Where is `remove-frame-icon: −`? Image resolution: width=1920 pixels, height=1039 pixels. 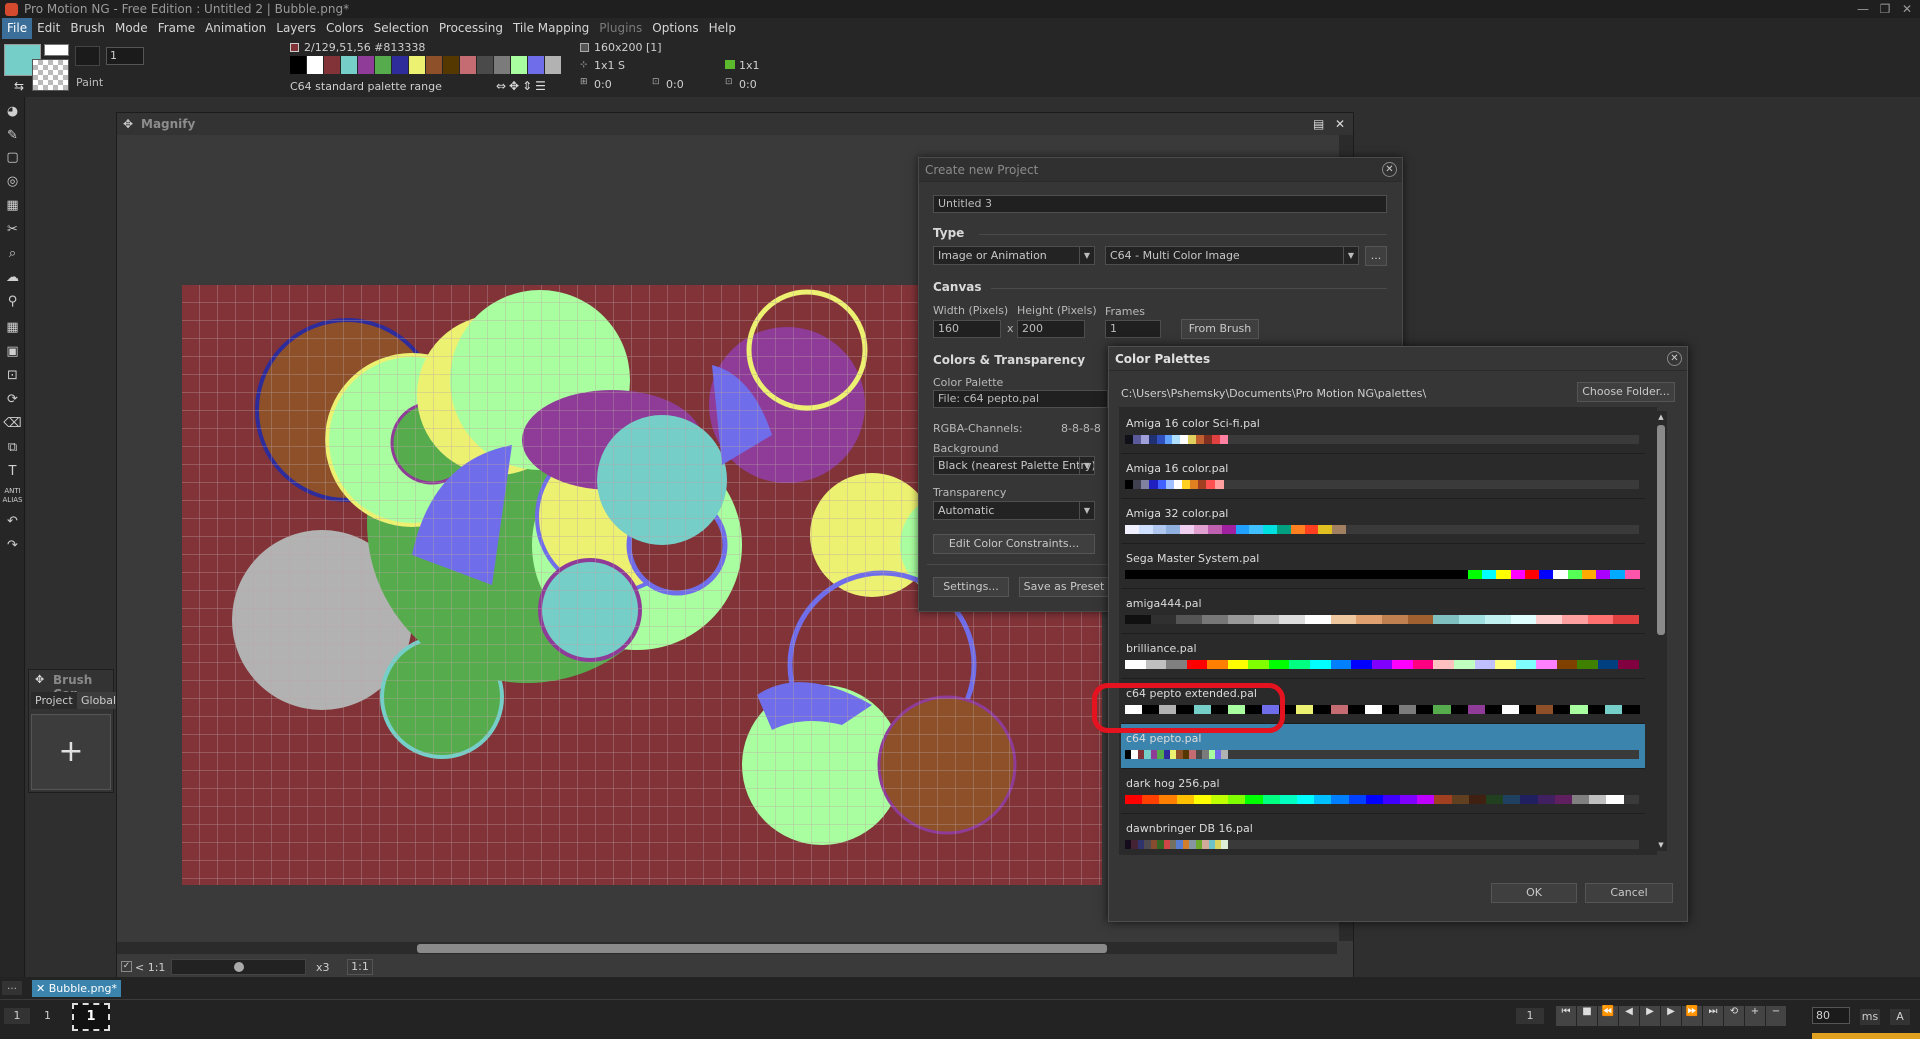
remove-frame-icon: − is located at coordinates (1776, 1016).